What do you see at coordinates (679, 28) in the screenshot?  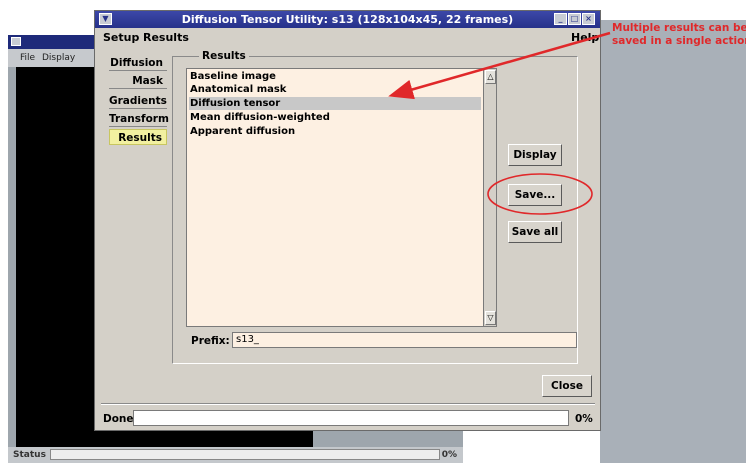 I see `annotation-line-1: Multiple results can be` at bounding box center [679, 28].